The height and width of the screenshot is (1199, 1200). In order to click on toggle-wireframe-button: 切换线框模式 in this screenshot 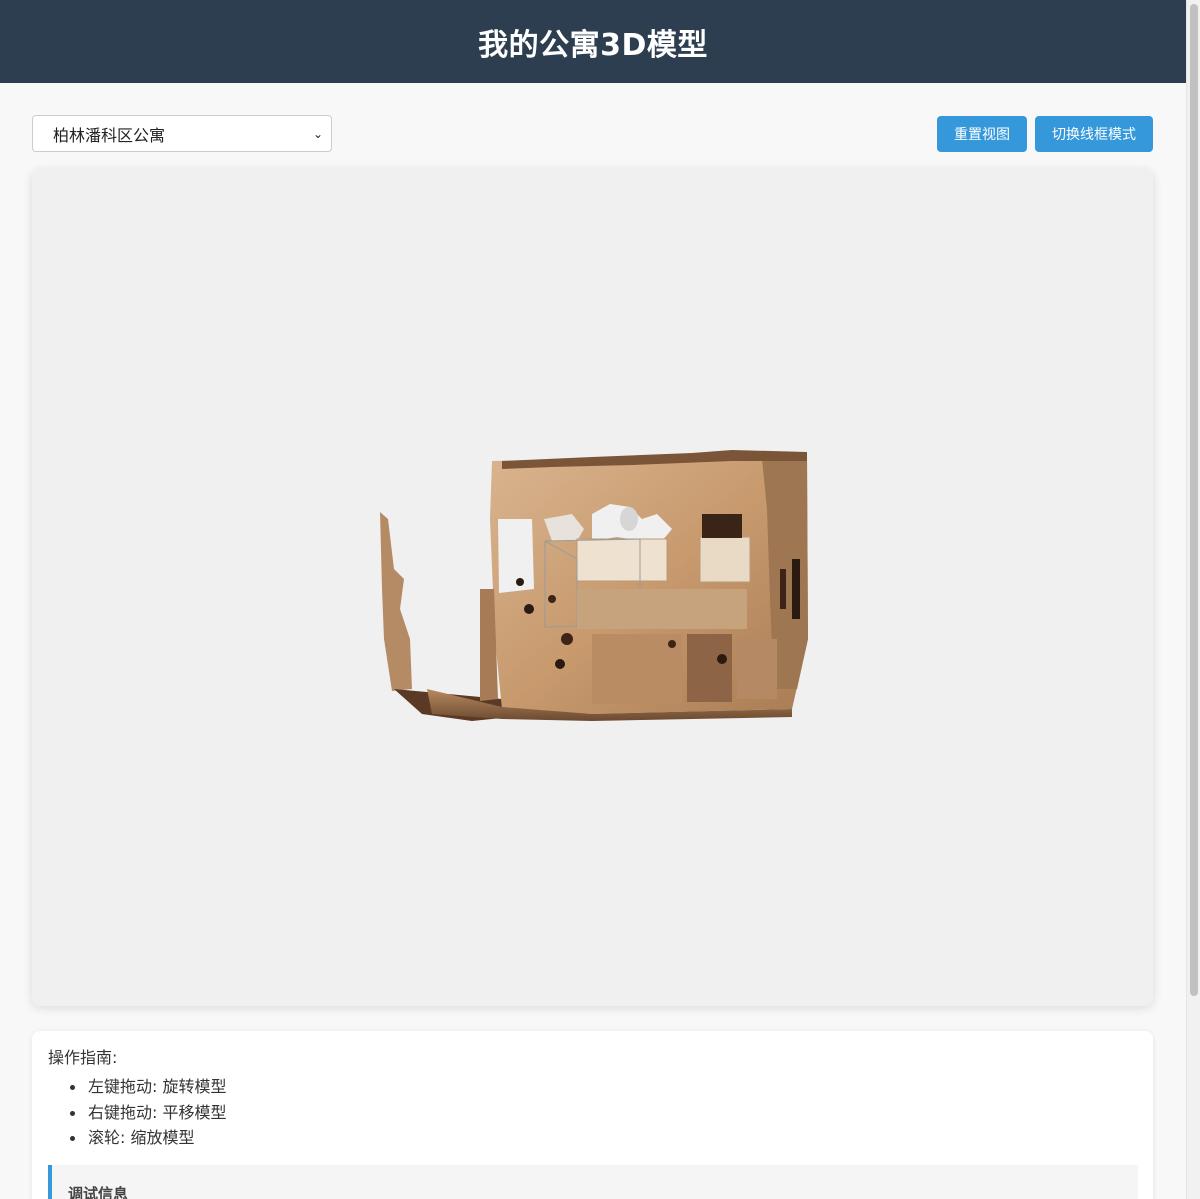, I will do `click(1094, 134)`.